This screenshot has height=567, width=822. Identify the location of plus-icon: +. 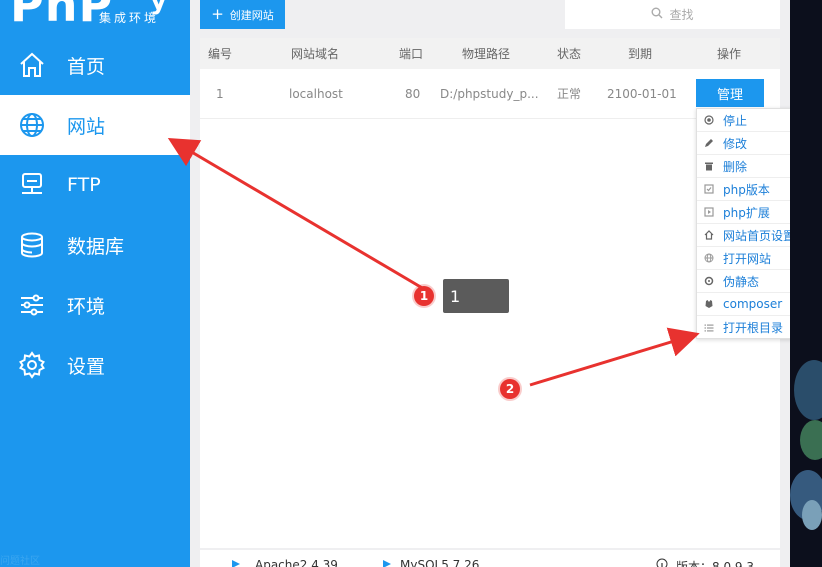
(217, 14).